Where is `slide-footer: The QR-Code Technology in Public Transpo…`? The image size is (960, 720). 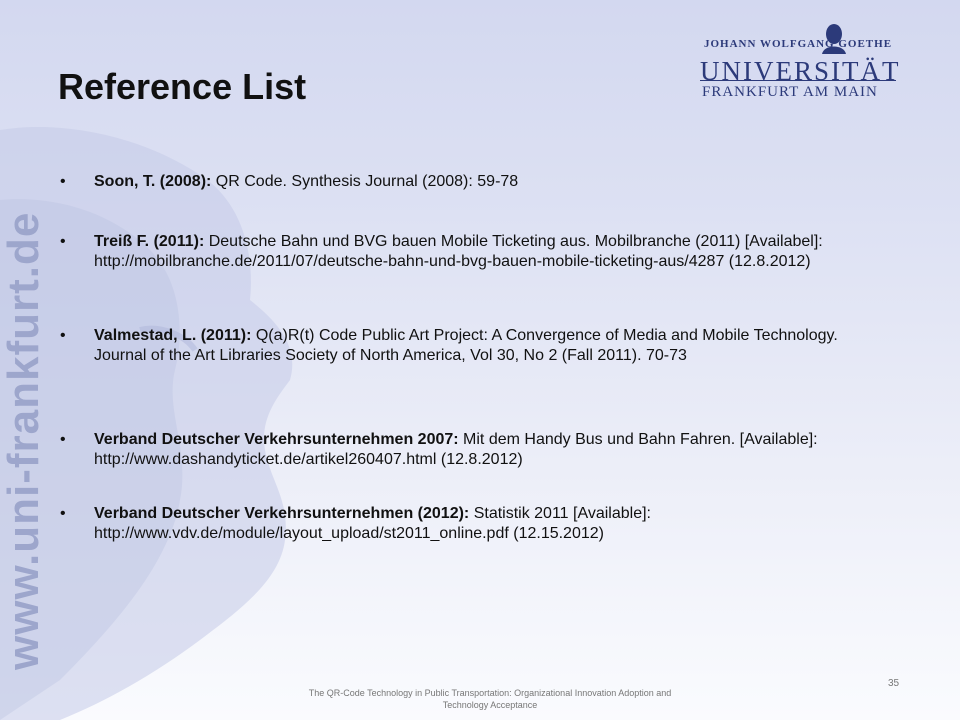
slide-footer: The QR-Code Technology in Public Transpo… is located at coordinates (490, 699).